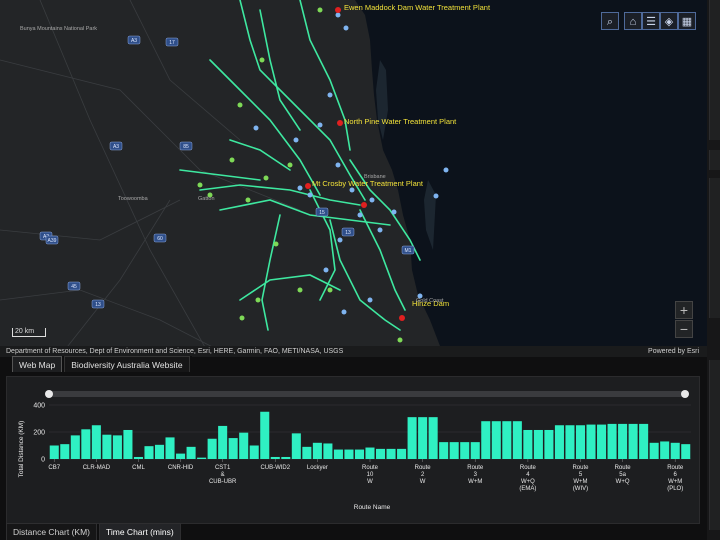 Image resolution: width=720 pixels, height=540 pixels. I want to click on range-slider-start-handle, so click(49, 394).